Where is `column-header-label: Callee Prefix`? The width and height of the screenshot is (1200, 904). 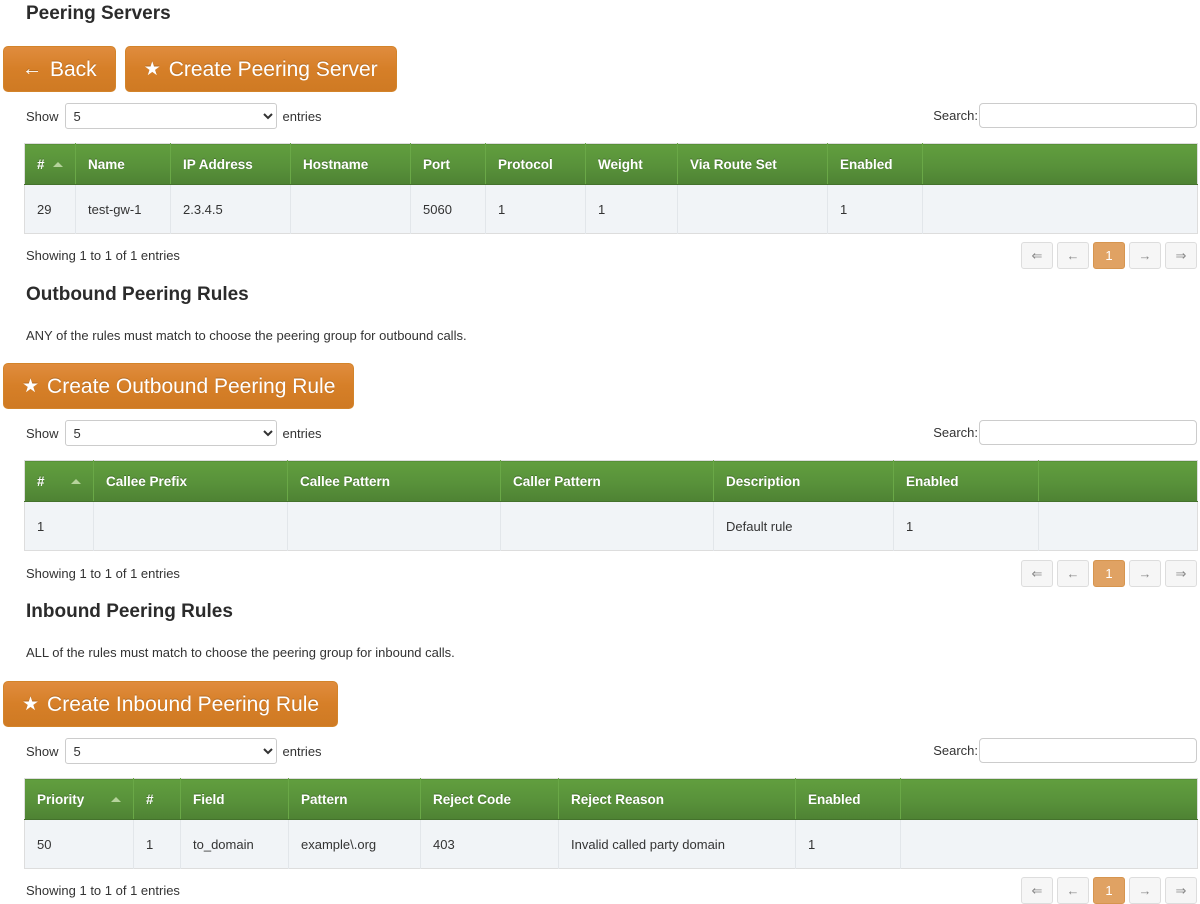
column-header-label: Callee Prefix is located at coordinates (147, 481).